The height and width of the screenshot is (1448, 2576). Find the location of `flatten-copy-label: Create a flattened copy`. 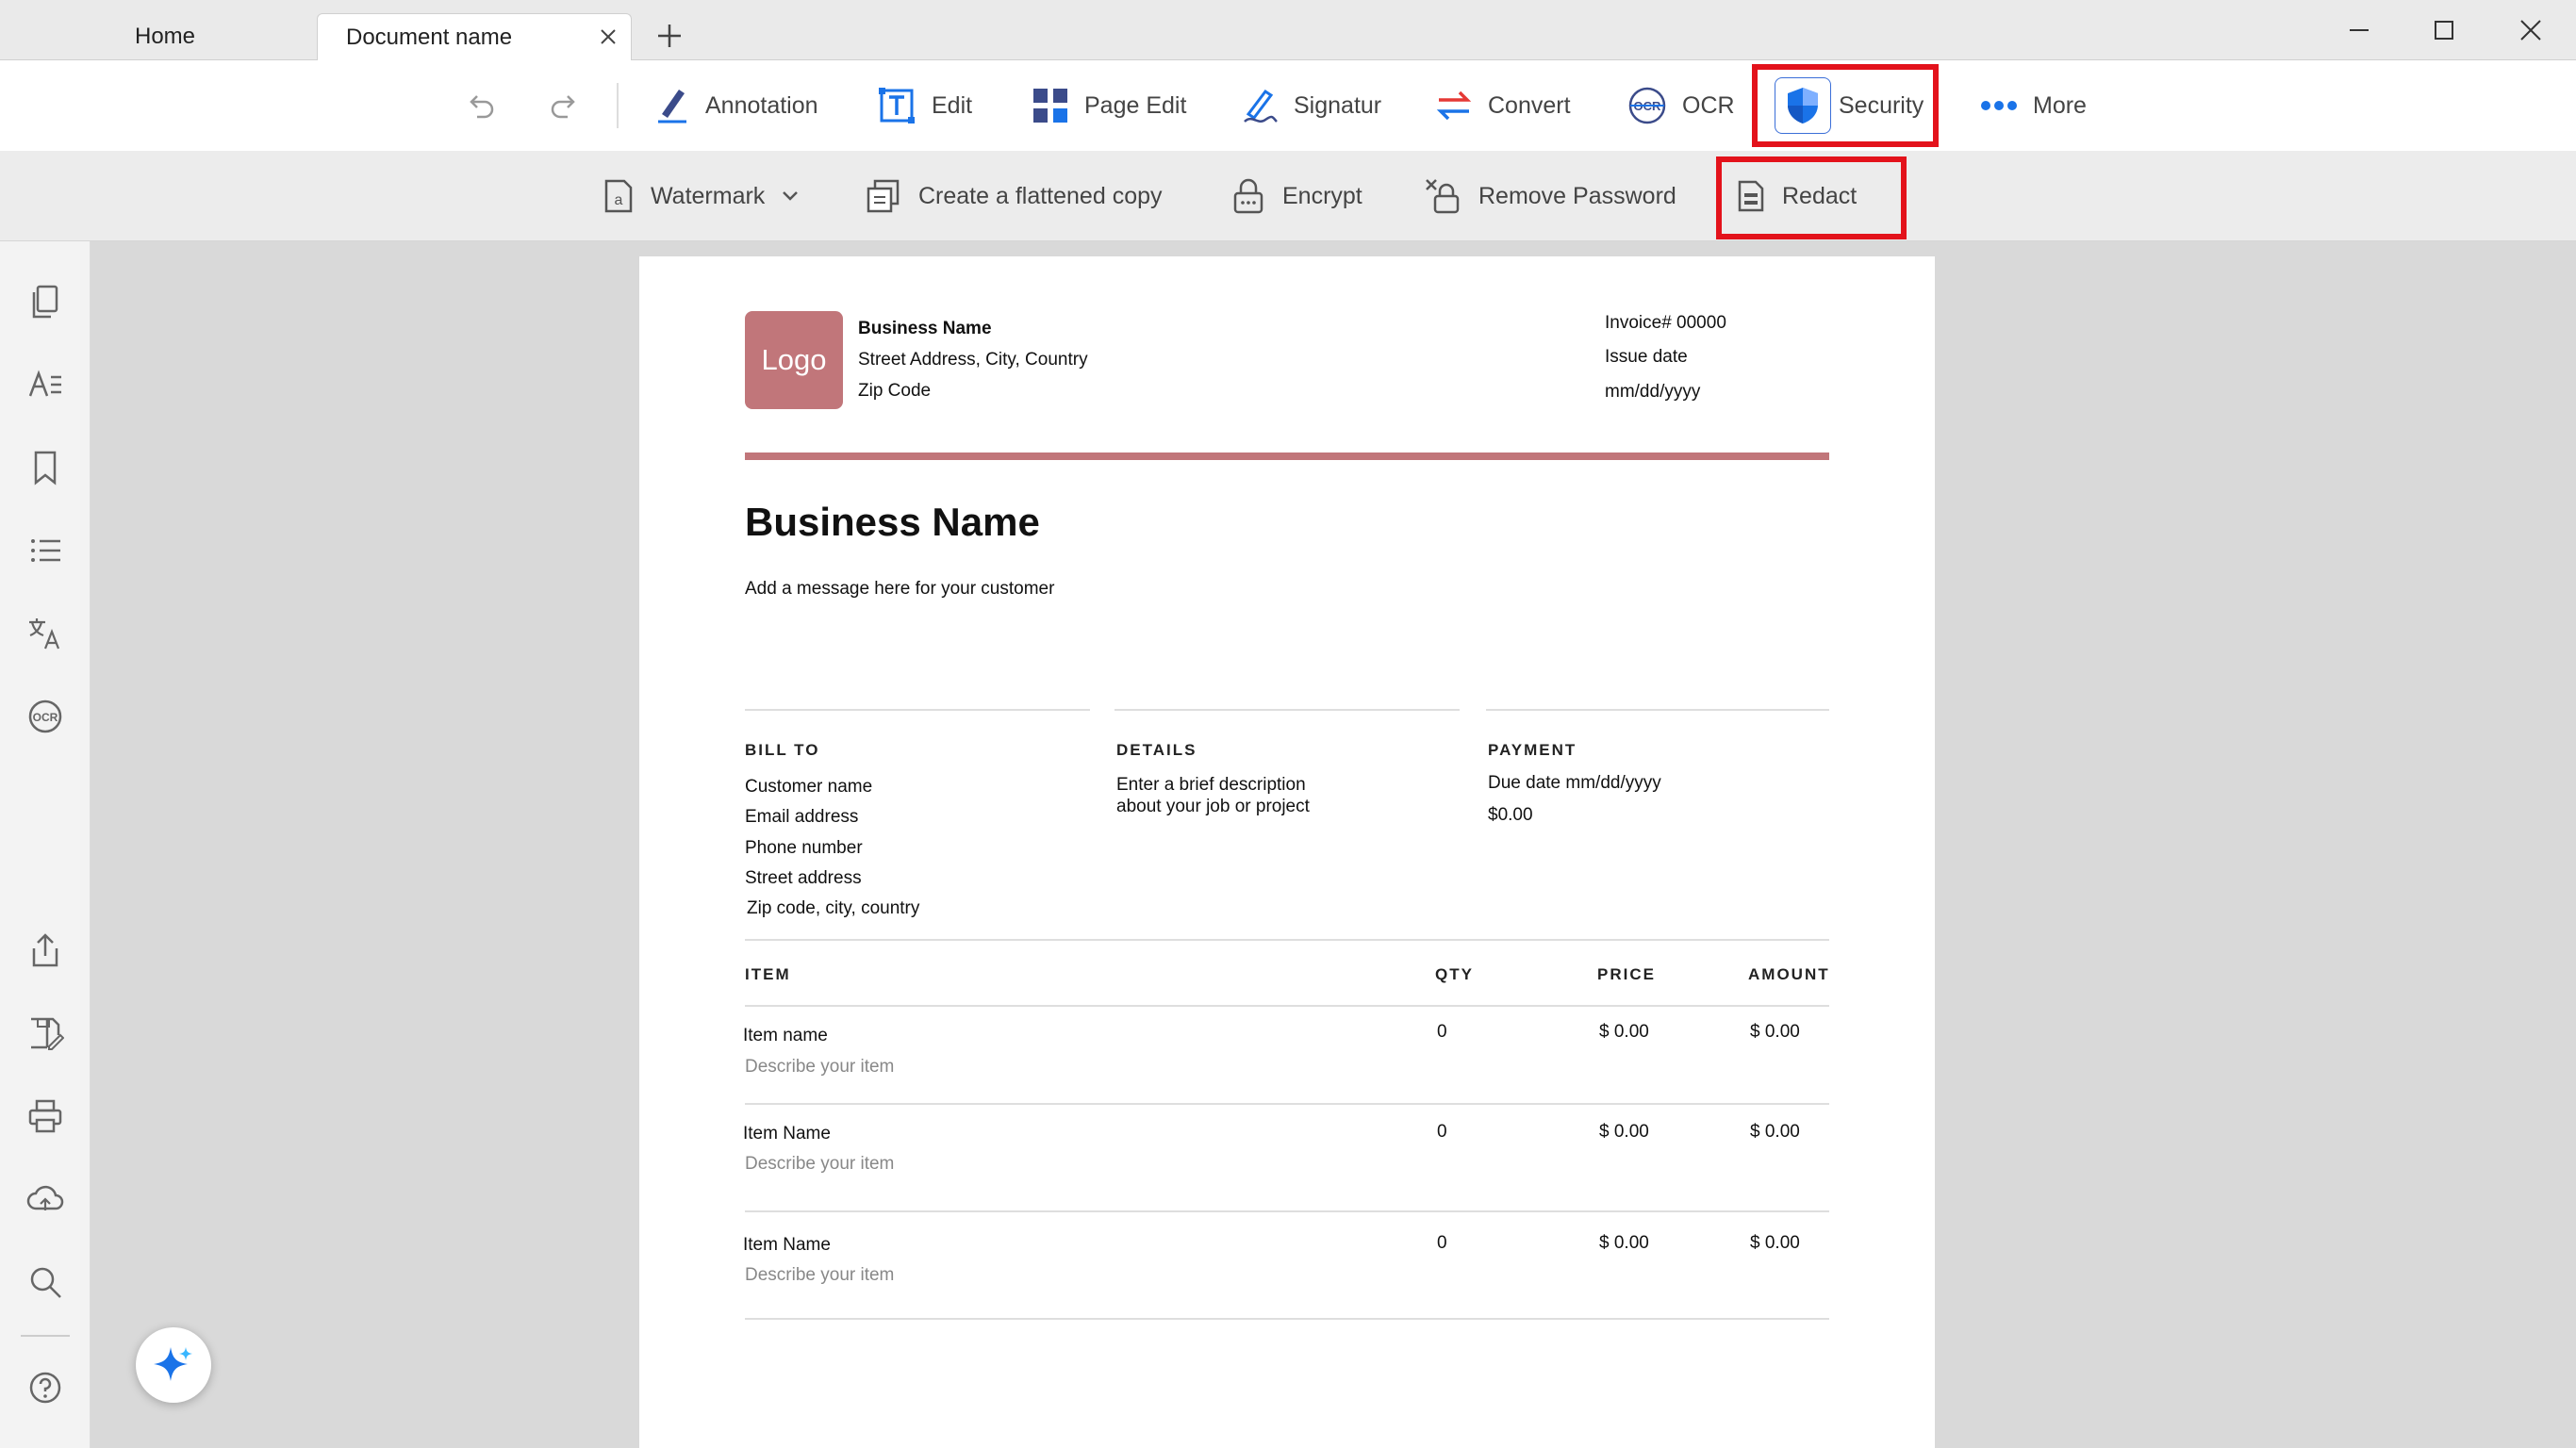

flatten-copy-label: Create a flattened copy is located at coordinates (1040, 195).